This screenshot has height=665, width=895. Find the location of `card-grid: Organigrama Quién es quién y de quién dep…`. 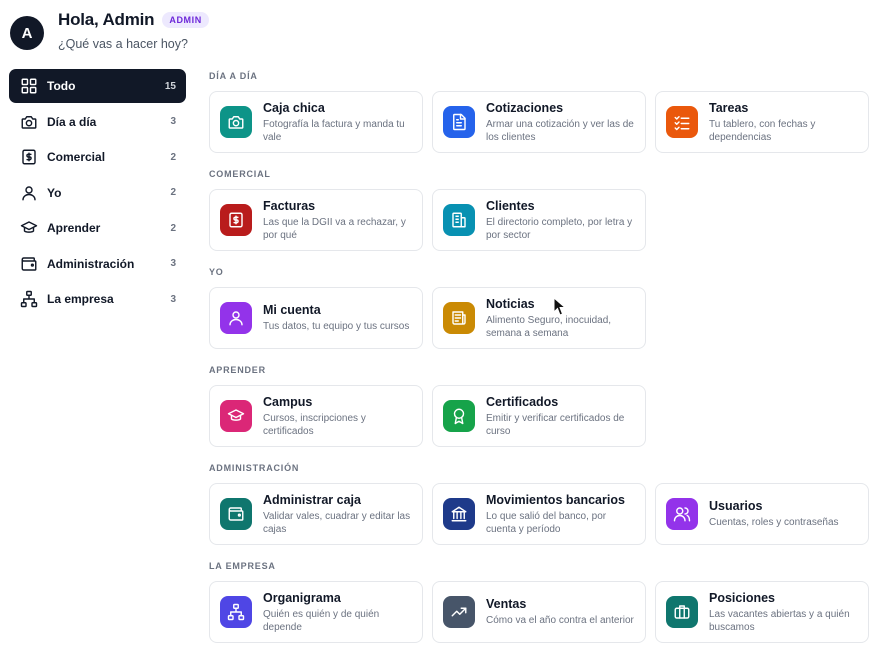

card-grid: Organigrama Quién es quién y de quién dep… is located at coordinates (541, 612).